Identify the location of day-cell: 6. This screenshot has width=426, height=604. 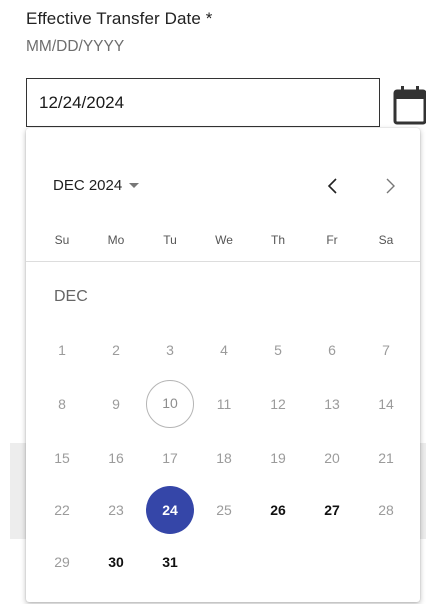
(332, 350).